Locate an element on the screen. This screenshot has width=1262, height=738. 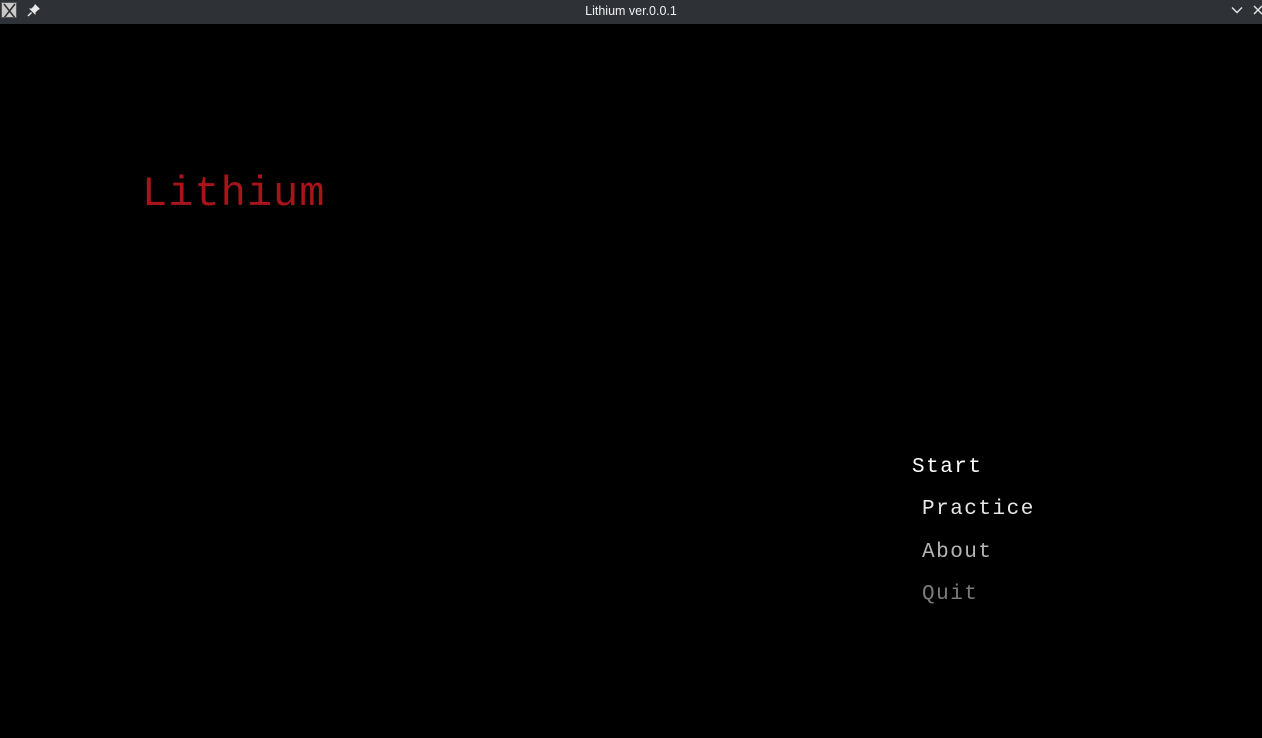
menu-item-practice: Practice is located at coordinates (978, 510).